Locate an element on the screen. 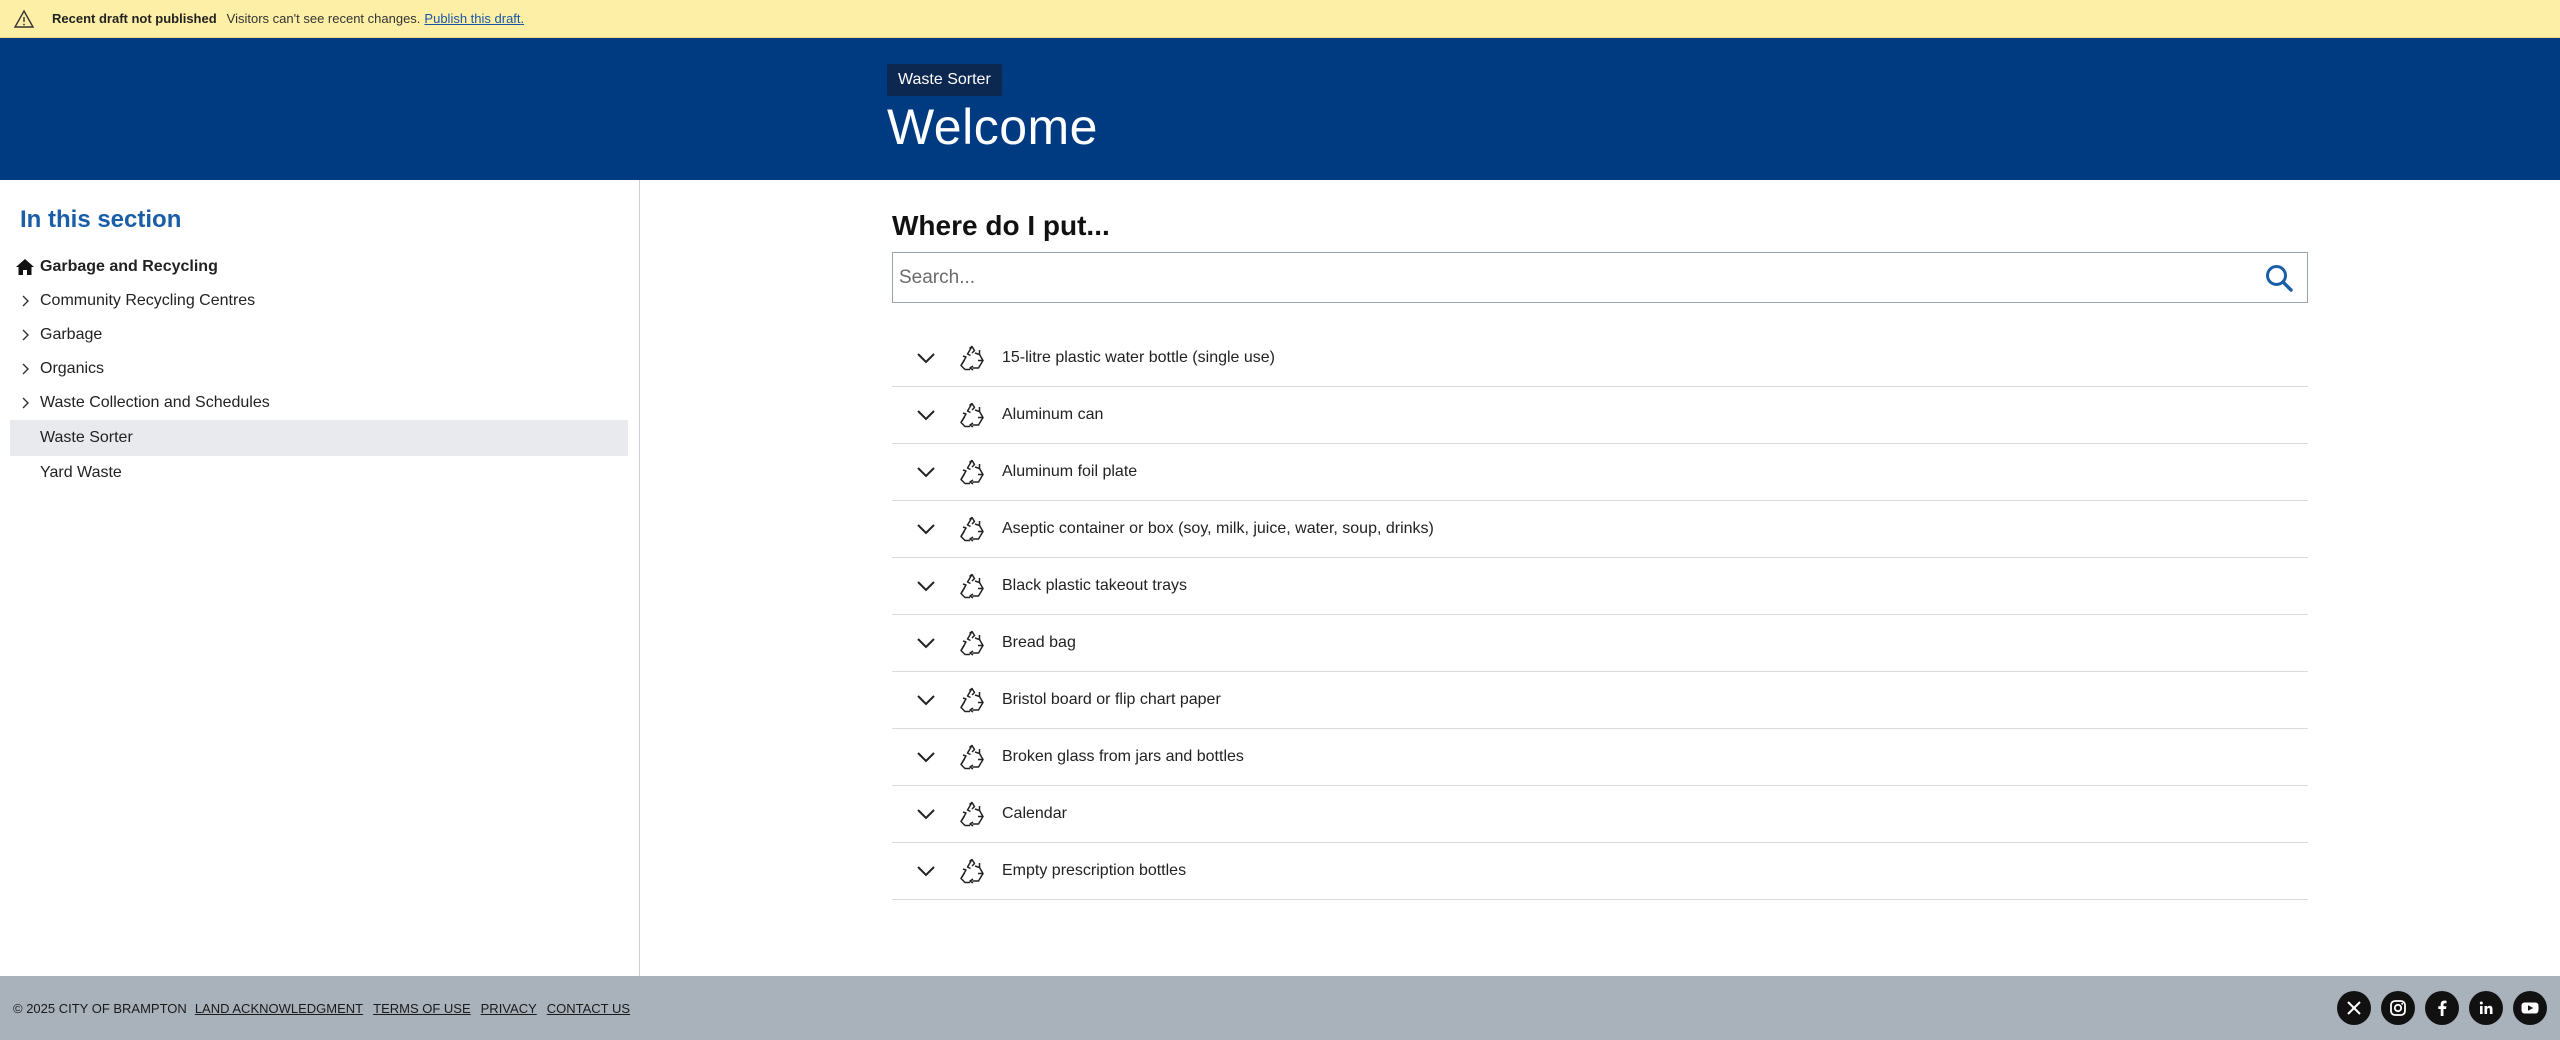 The height and width of the screenshot is (1040, 2560). social-links is located at coordinates (2442, 1008).